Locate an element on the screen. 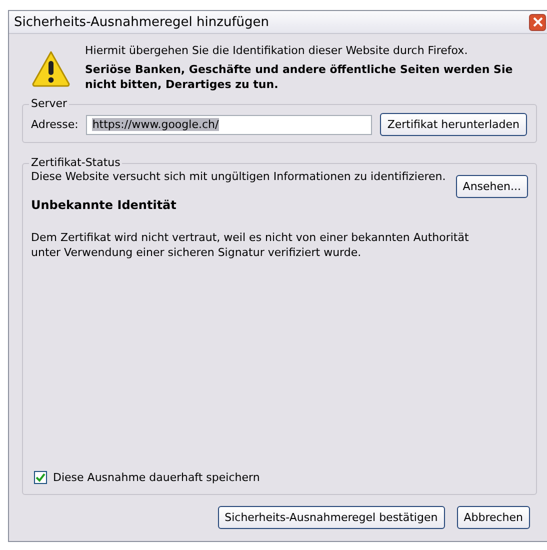 The width and height of the screenshot is (547, 550). download-certificate-button: Zertifikat herunterladen is located at coordinates (453, 124).